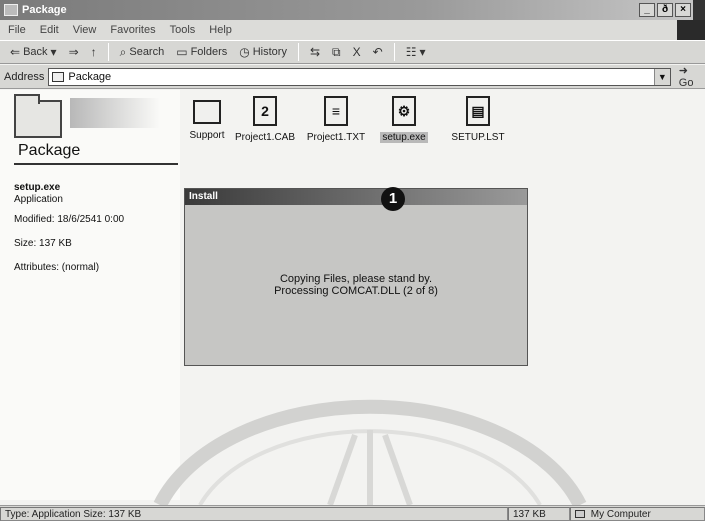 This screenshot has height=521, width=705. I want to click on windows-logo-icon, so click(691, 30).